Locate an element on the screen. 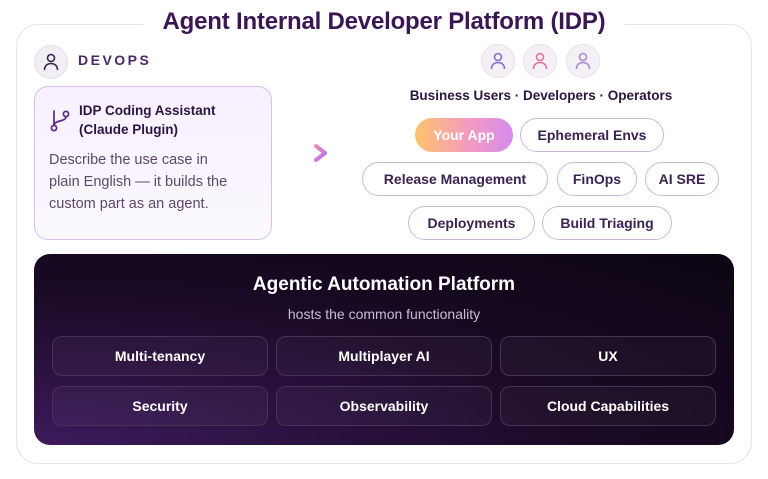  platform-tile-multi-tenancy: Multi-tenancy is located at coordinates (160, 356).